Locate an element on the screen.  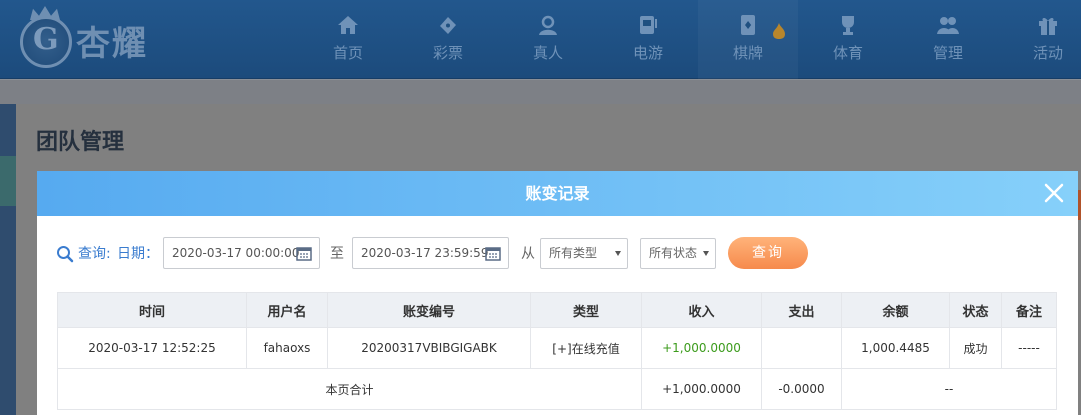
nav-label: 体育 is located at coordinates (847, 53).